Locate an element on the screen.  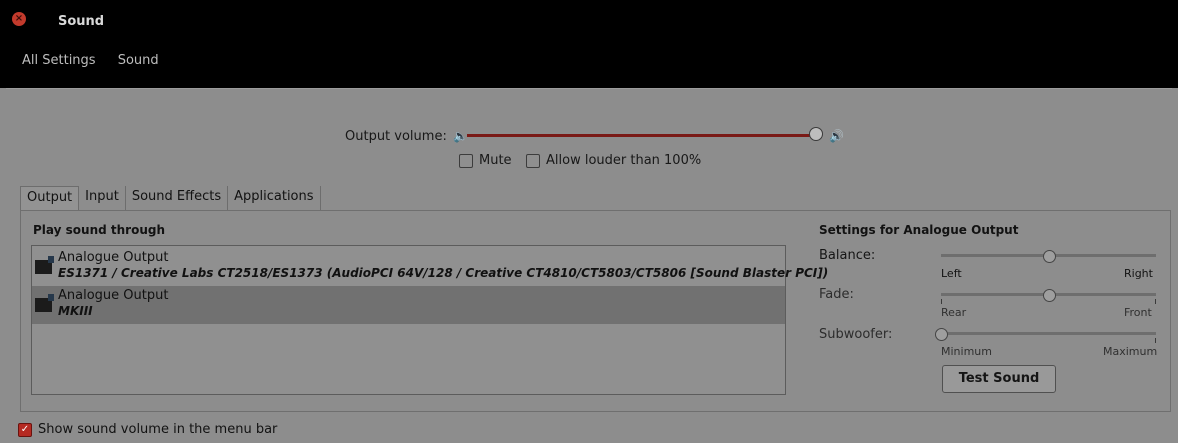
fade-handle is located at coordinates (1049, 295).